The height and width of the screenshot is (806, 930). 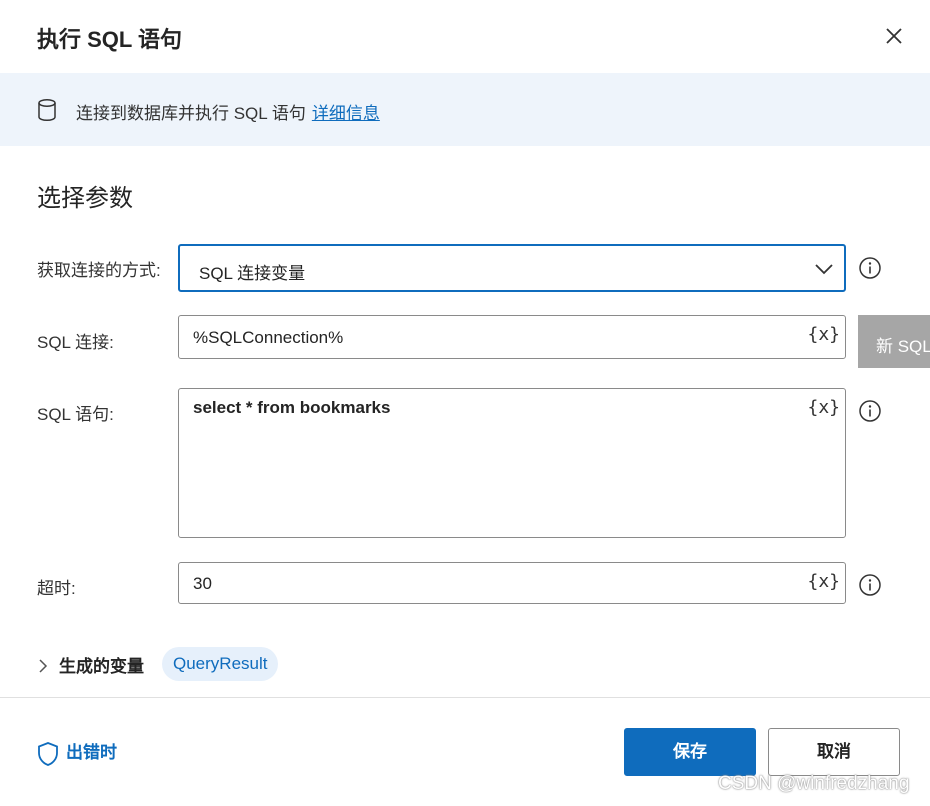 What do you see at coordinates (110, 39) in the screenshot?
I see `dialog-title: 执行 SQL 语句` at bounding box center [110, 39].